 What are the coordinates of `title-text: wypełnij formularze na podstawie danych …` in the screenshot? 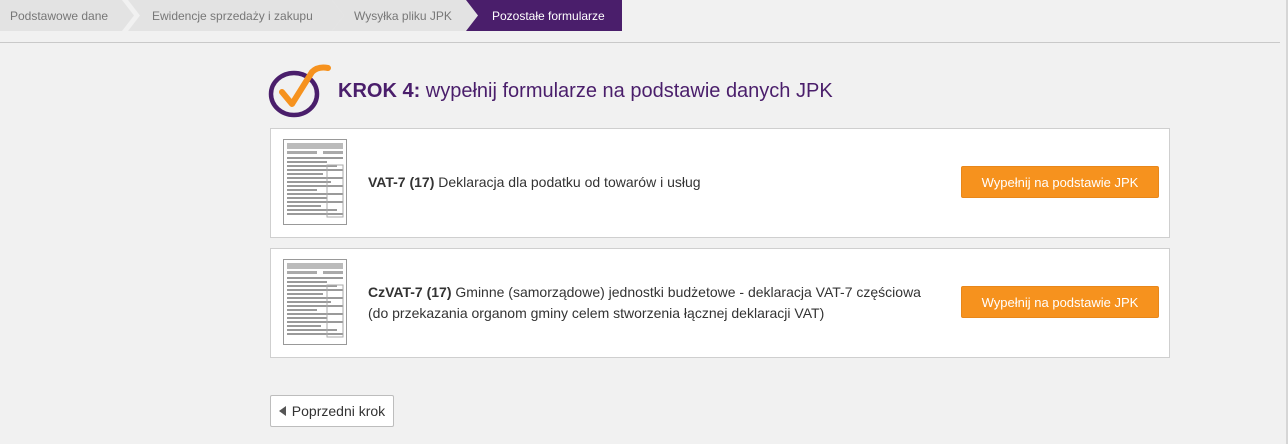 It's located at (626, 91).